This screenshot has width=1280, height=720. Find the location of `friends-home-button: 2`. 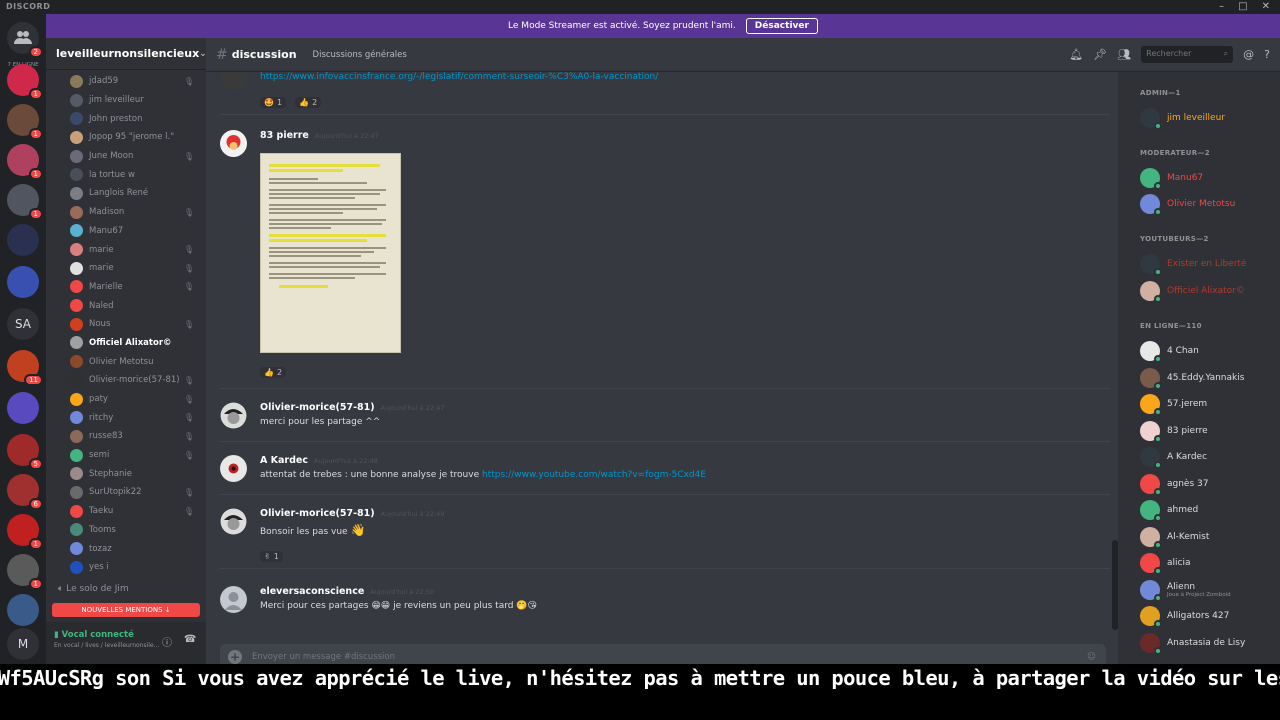

friends-home-button: 2 is located at coordinates (25, 40).